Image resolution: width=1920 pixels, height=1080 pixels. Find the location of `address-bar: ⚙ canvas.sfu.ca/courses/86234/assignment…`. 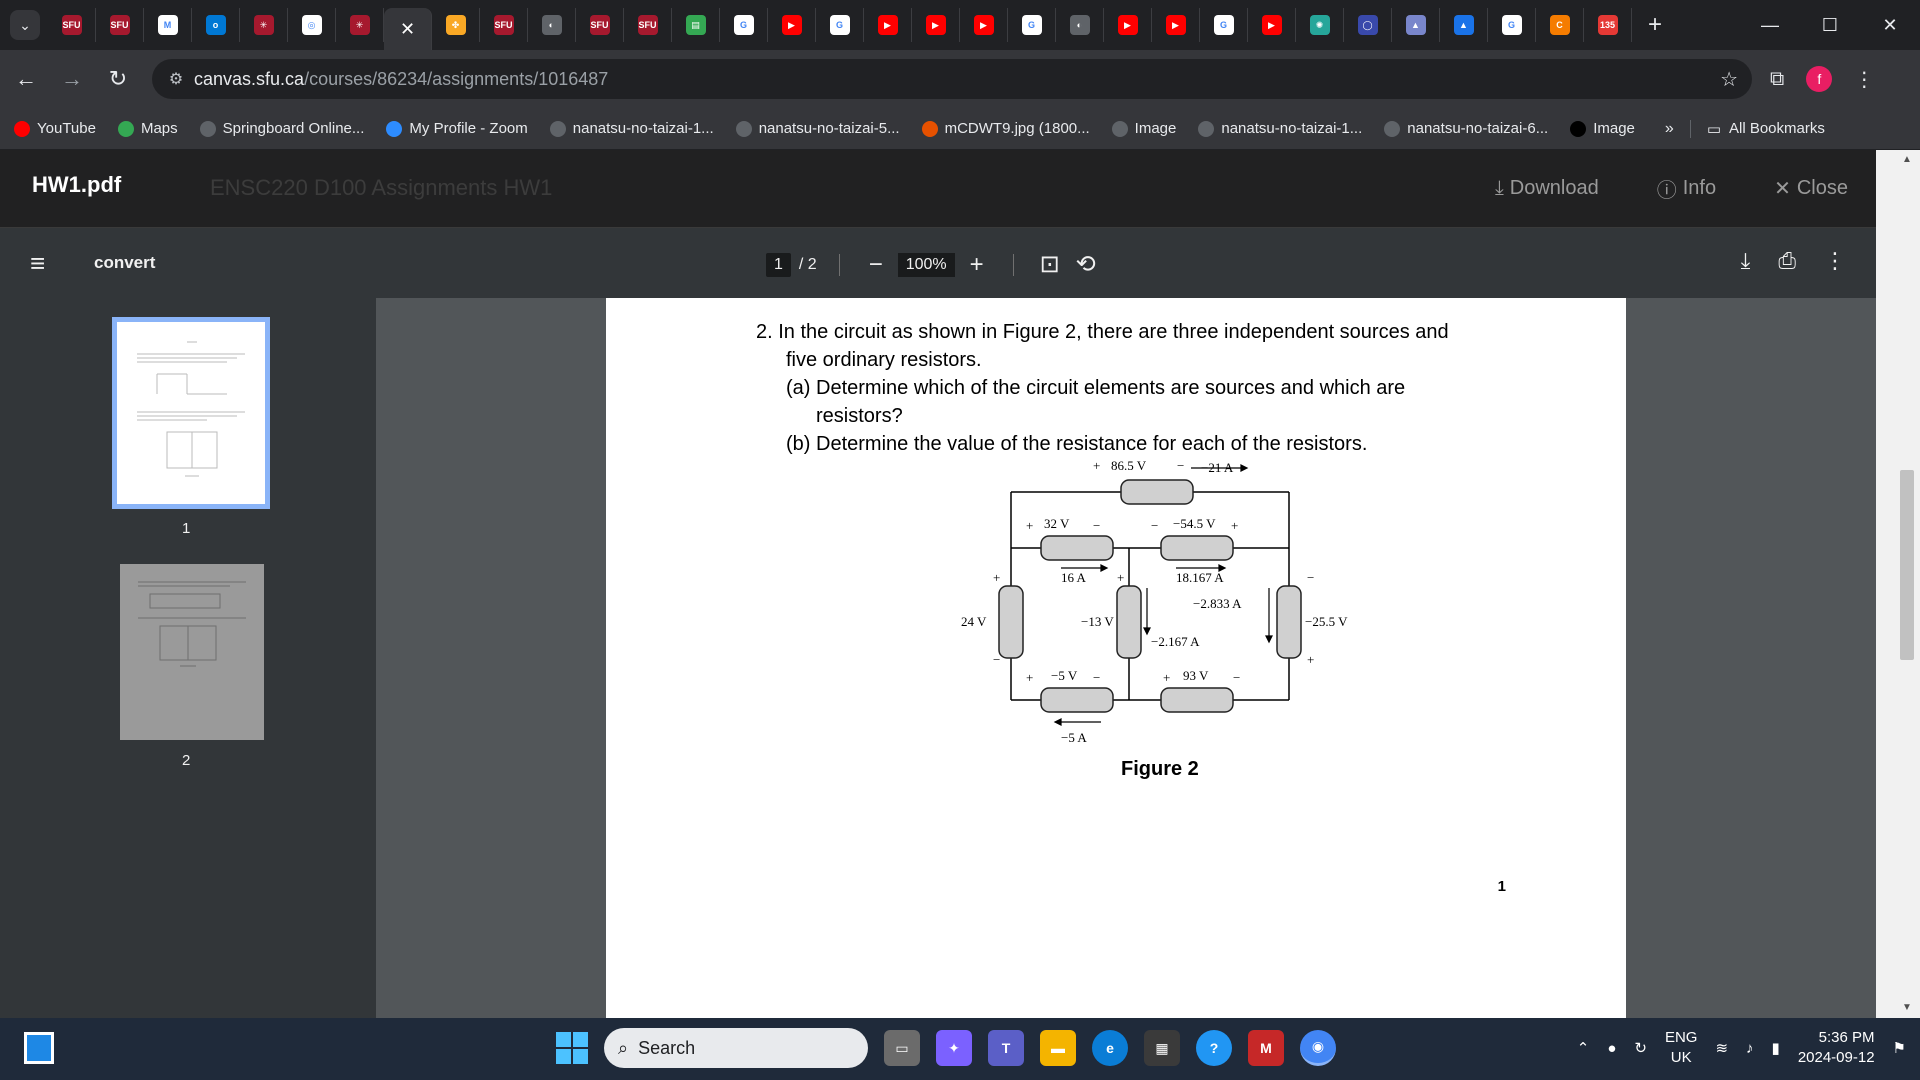

address-bar: ⚙ canvas.sfu.ca/courses/86234/assignment… is located at coordinates (952, 79).